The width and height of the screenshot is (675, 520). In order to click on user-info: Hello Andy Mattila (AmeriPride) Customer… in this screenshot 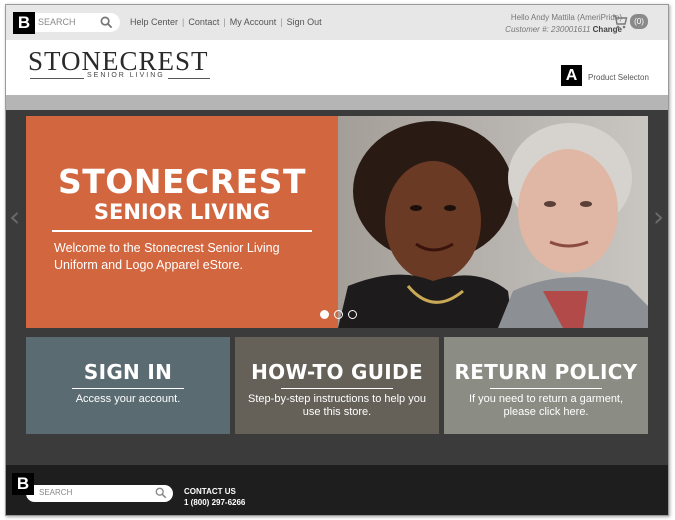, I will do `click(563, 24)`.